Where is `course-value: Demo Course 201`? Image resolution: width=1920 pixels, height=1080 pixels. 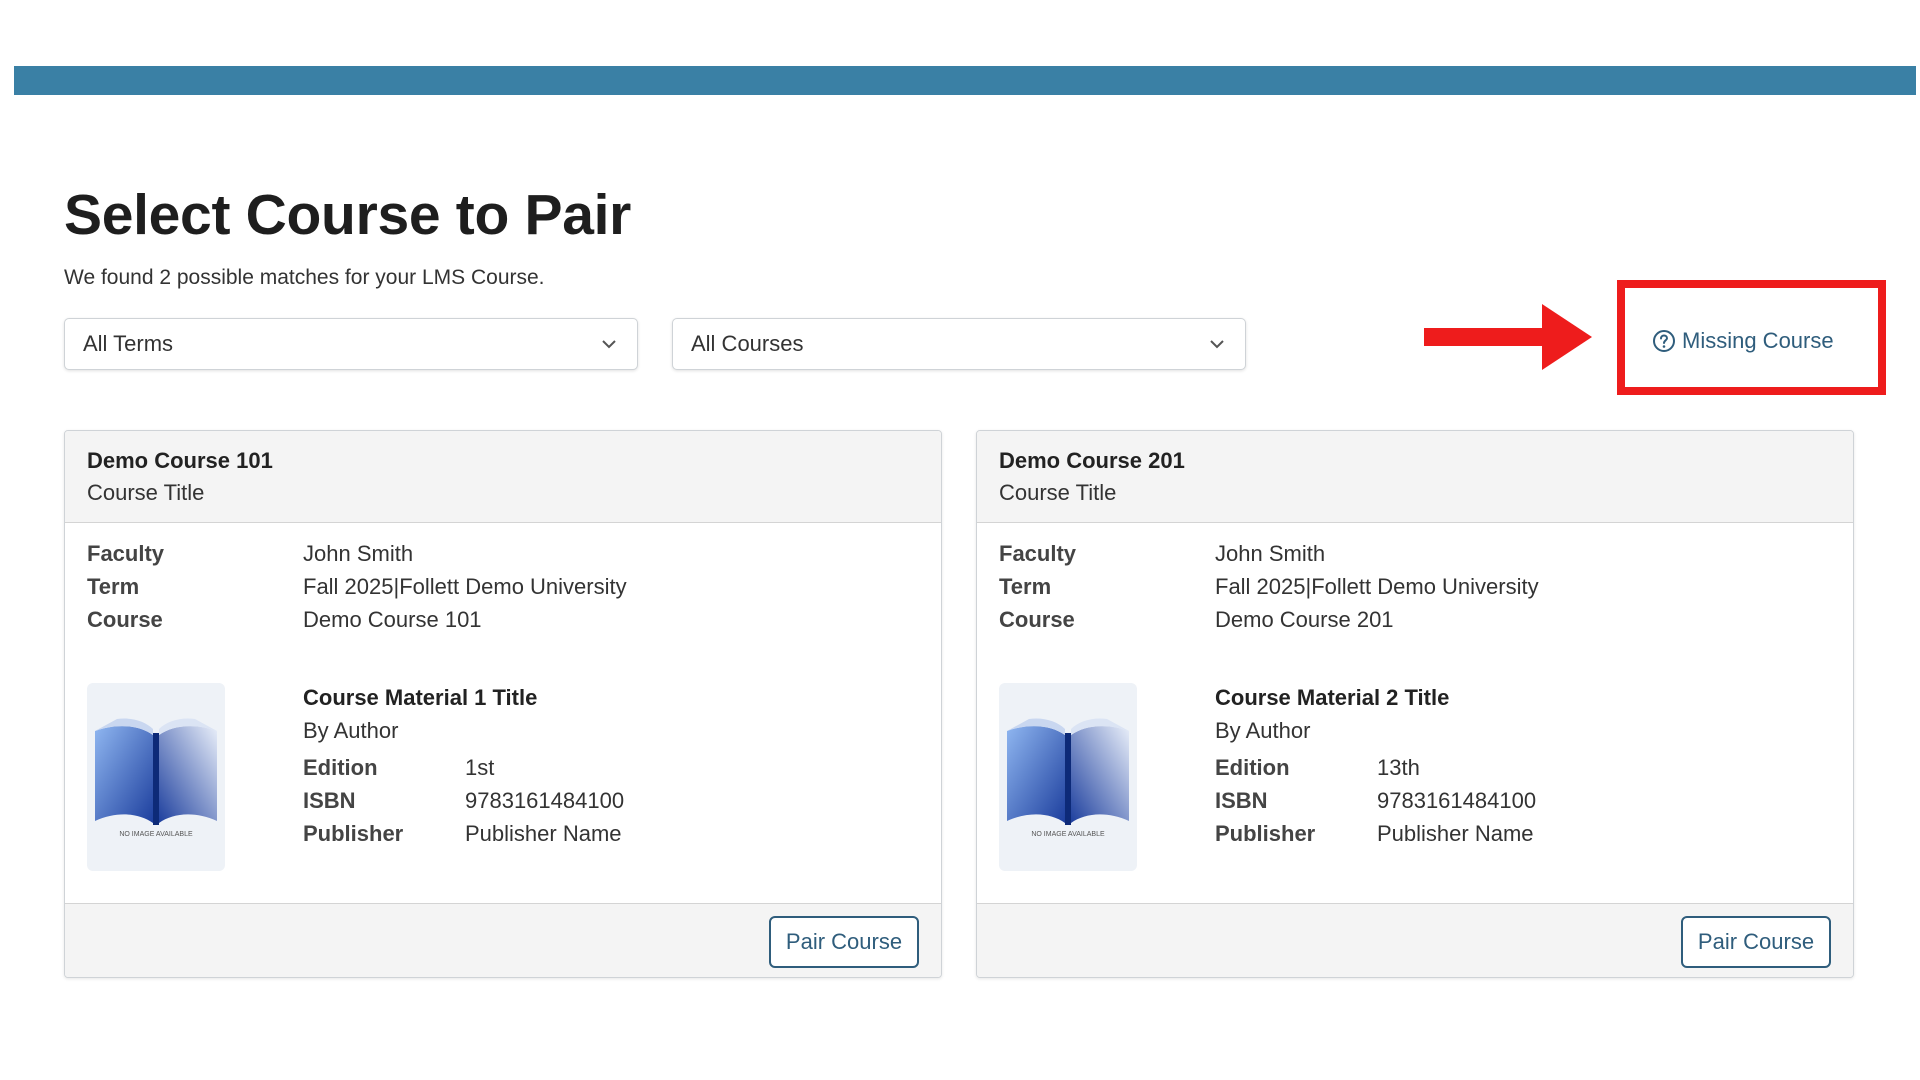 course-value: Demo Course 201 is located at coordinates (1304, 619).